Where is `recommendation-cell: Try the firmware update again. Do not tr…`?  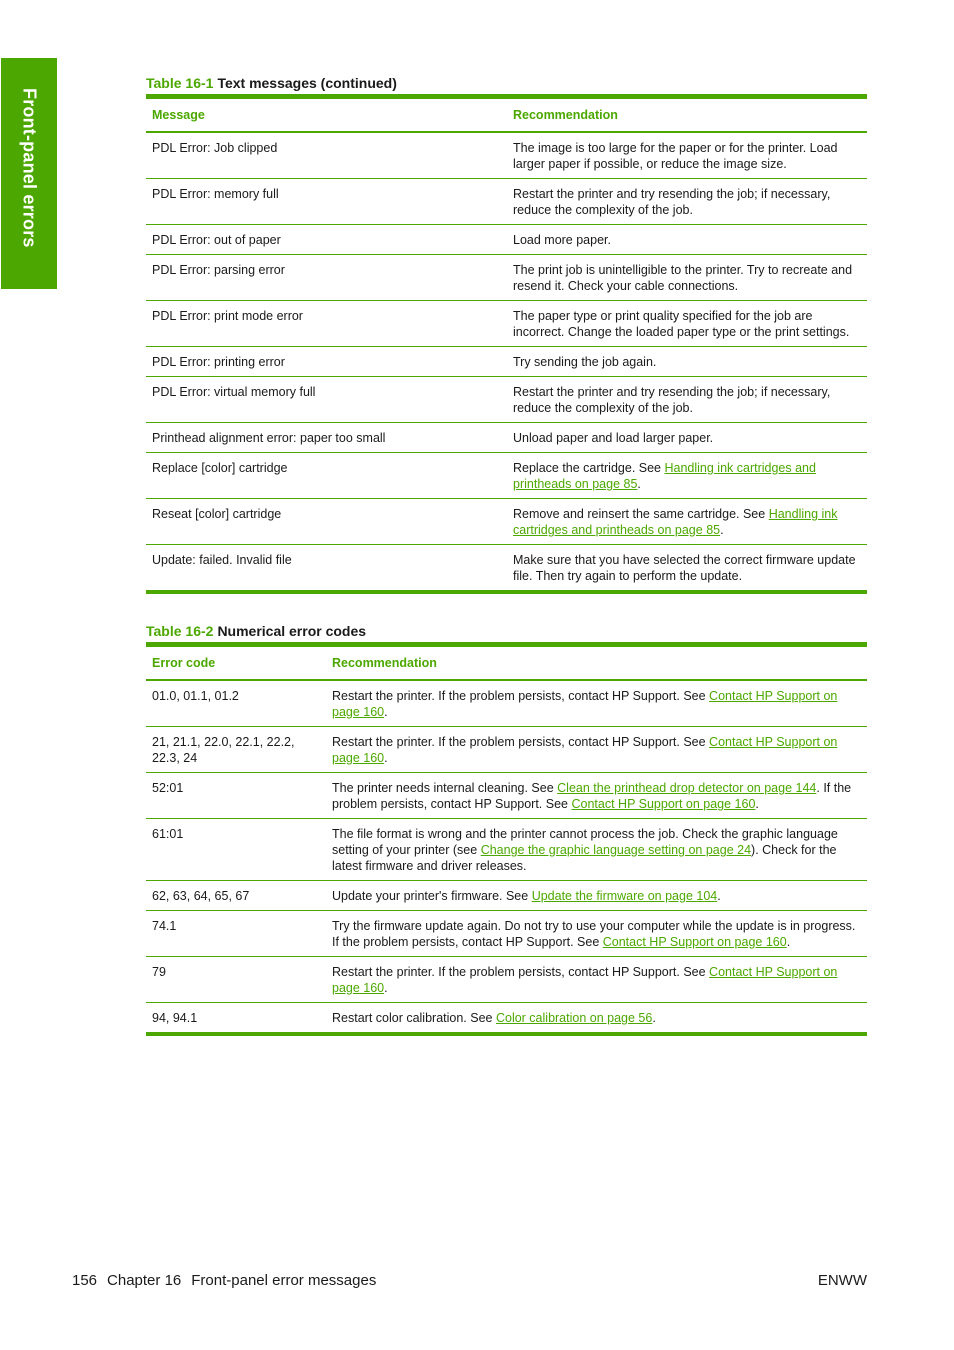
recommendation-cell: Try the firmware update again. Do not tr… is located at coordinates (596, 933).